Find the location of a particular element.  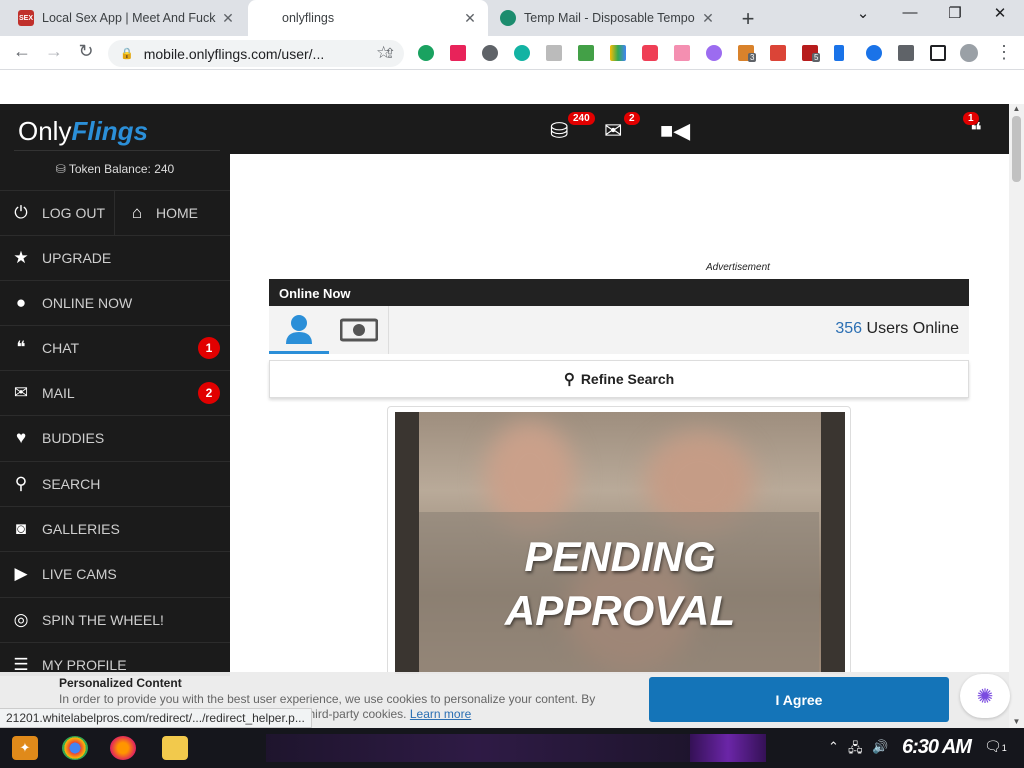

browser-tab-onlyflings: onlyflings ✕ is located at coordinates (368, 18).